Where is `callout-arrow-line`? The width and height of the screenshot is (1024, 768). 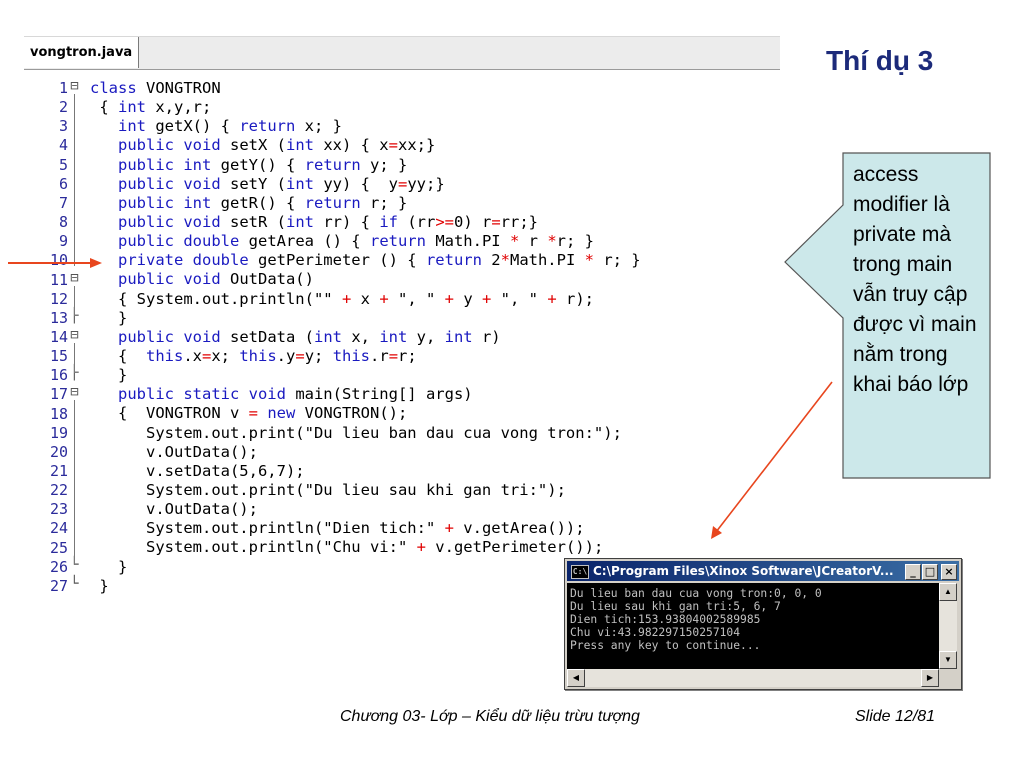 callout-arrow-line is located at coordinates (774, 457).